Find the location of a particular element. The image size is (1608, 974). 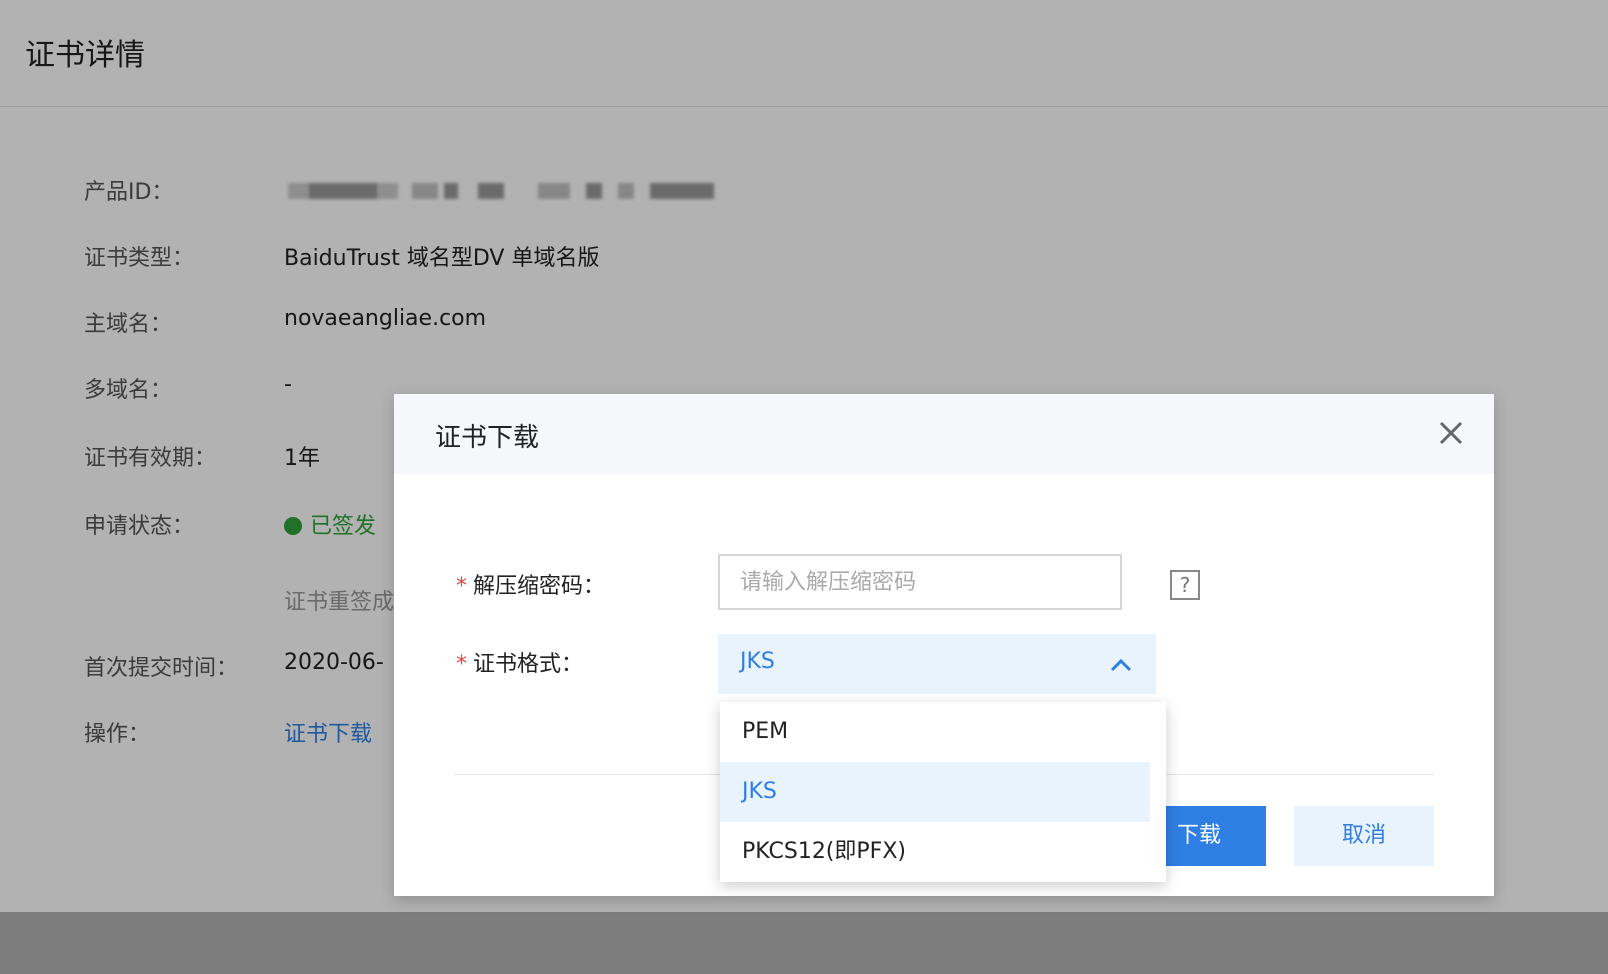

close-icon is located at coordinates (1451, 433).